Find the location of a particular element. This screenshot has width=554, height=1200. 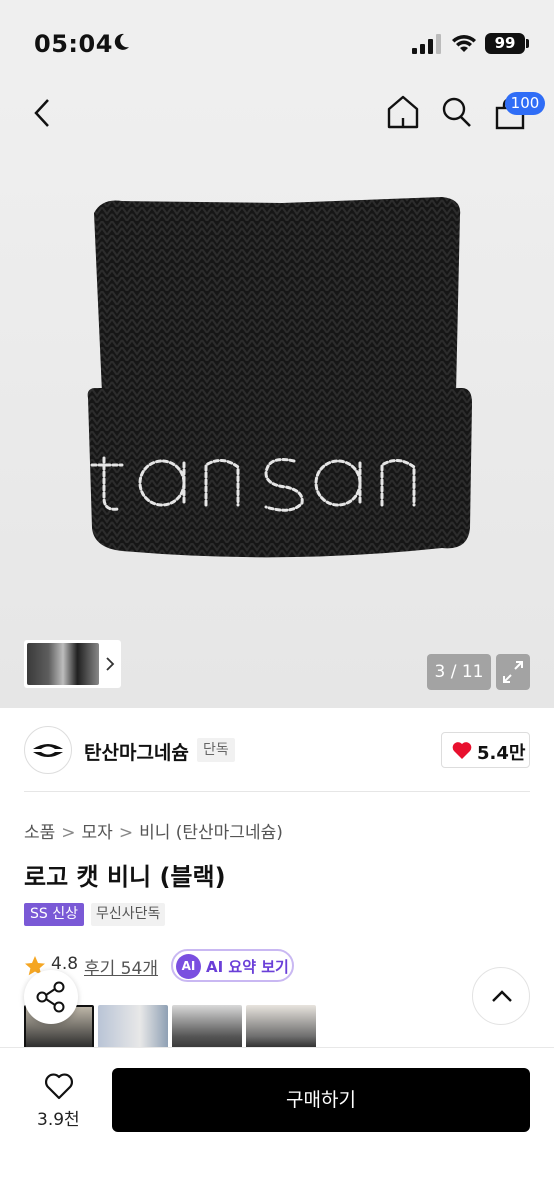

moon-icon is located at coordinates (121, 41).